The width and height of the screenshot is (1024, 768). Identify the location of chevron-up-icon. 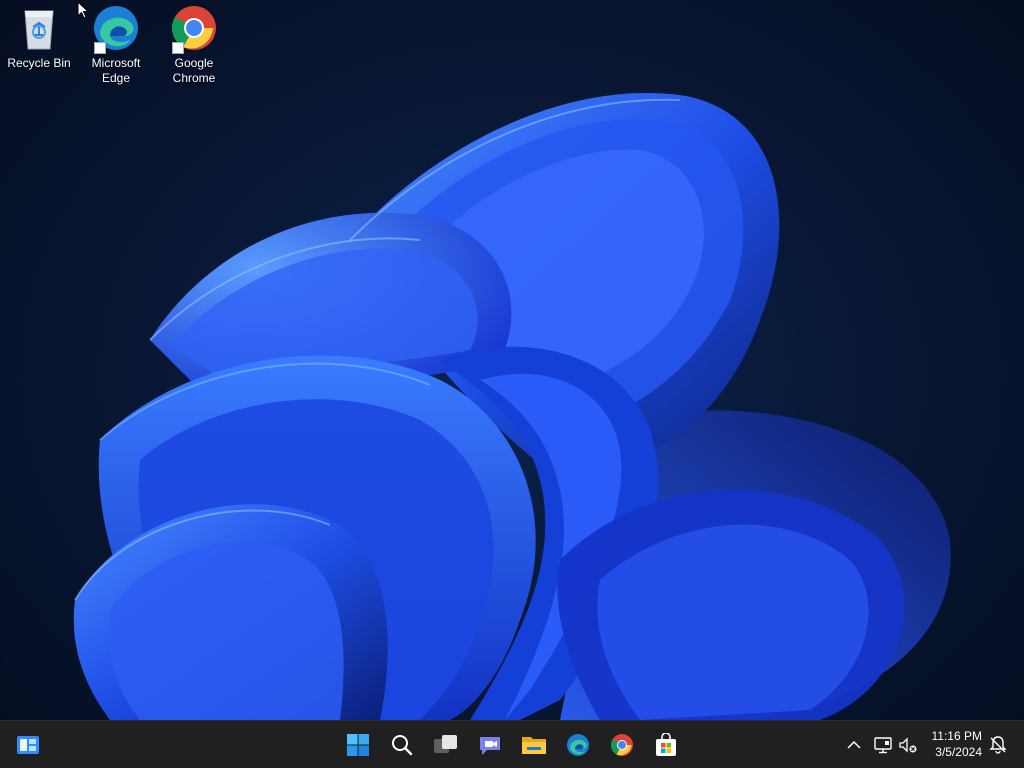
(854, 744).